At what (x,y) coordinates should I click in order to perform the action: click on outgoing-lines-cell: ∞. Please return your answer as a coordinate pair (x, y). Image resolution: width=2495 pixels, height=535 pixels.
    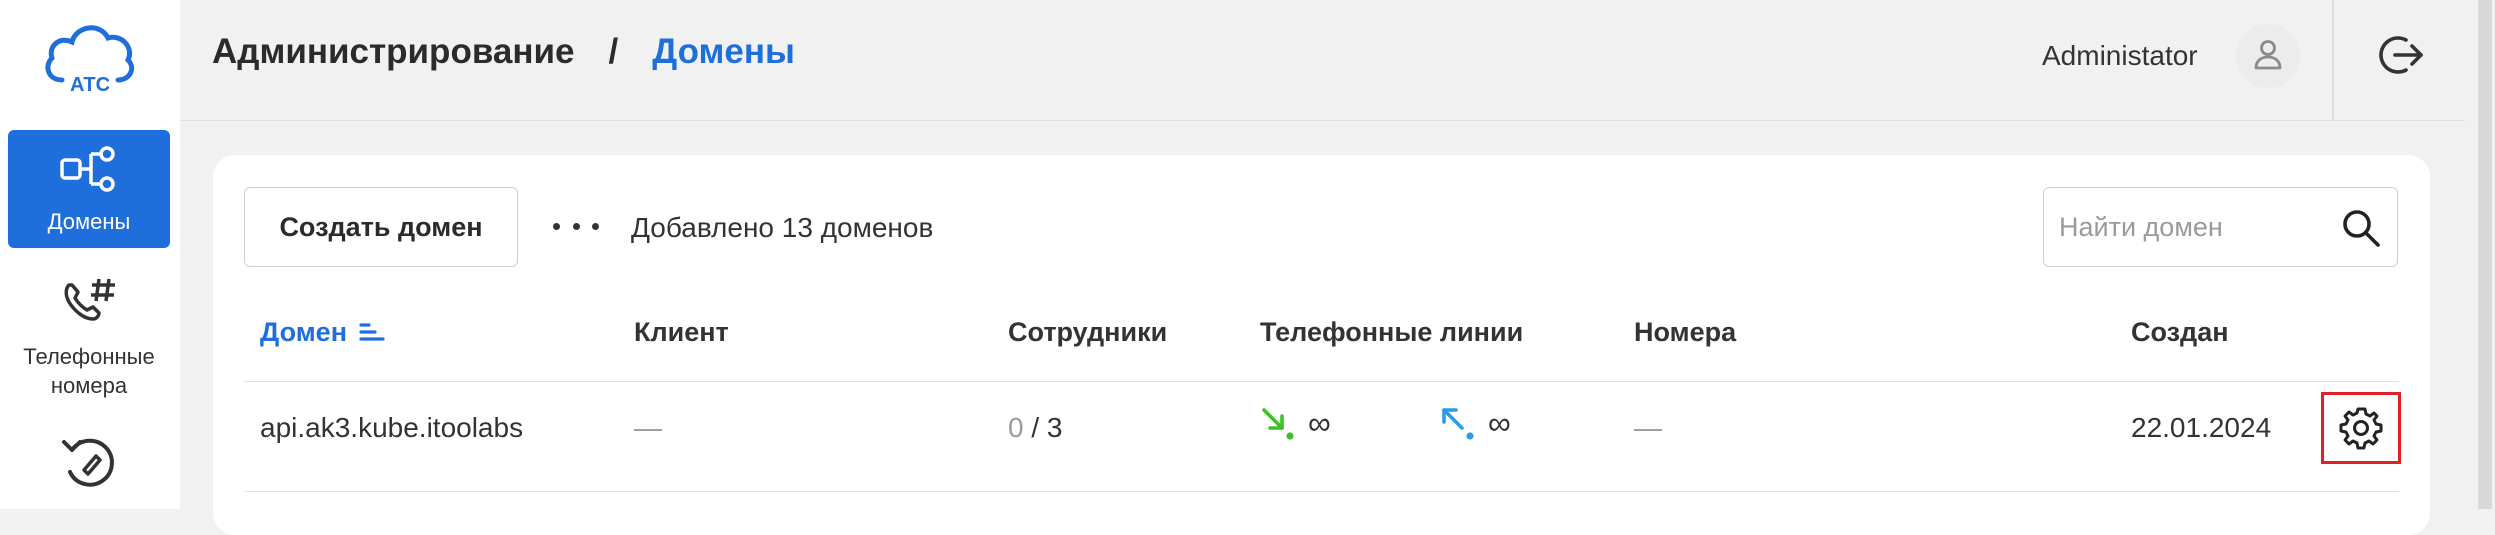
    Looking at the image, I should click on (1475, 423).